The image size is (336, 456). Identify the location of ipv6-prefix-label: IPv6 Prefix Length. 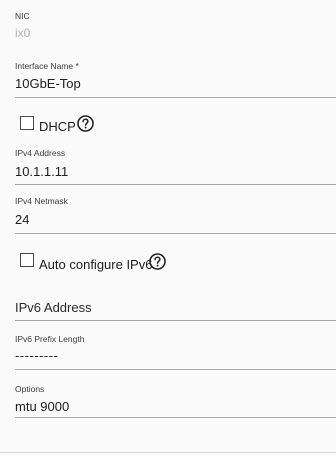
(50, 339).